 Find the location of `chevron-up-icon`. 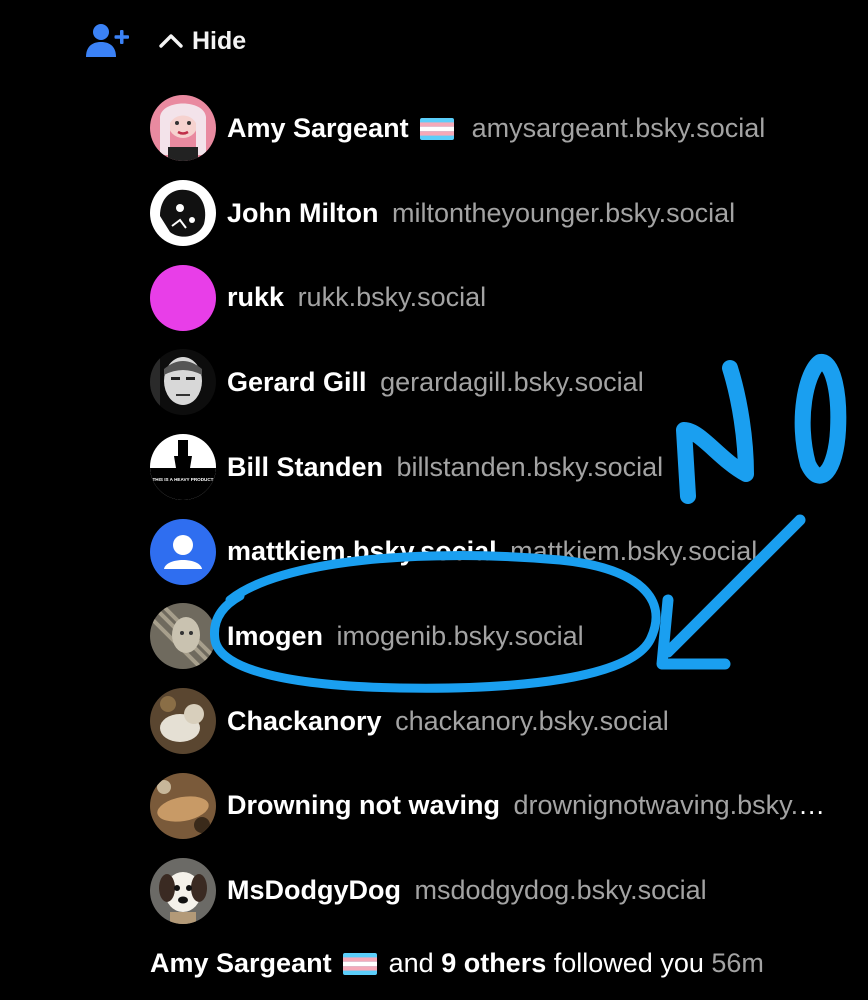

chevron-up-icon is located at coordinates (171, 41).